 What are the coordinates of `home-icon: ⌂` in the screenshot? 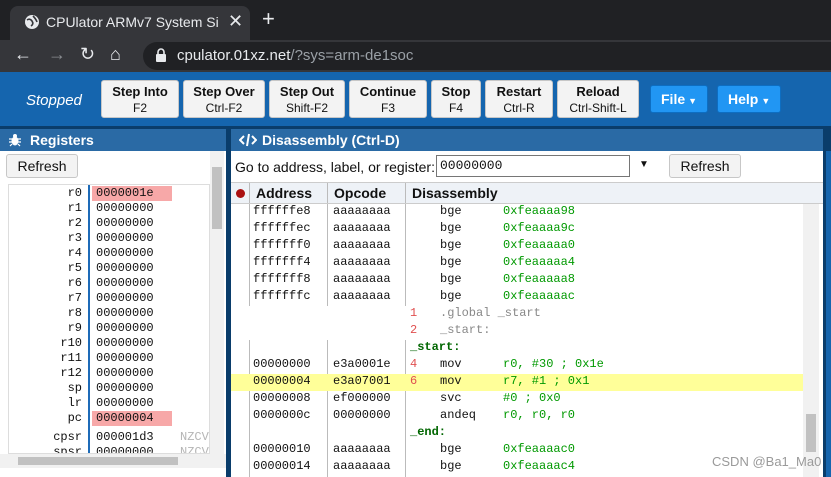 It's located at (115, 54).